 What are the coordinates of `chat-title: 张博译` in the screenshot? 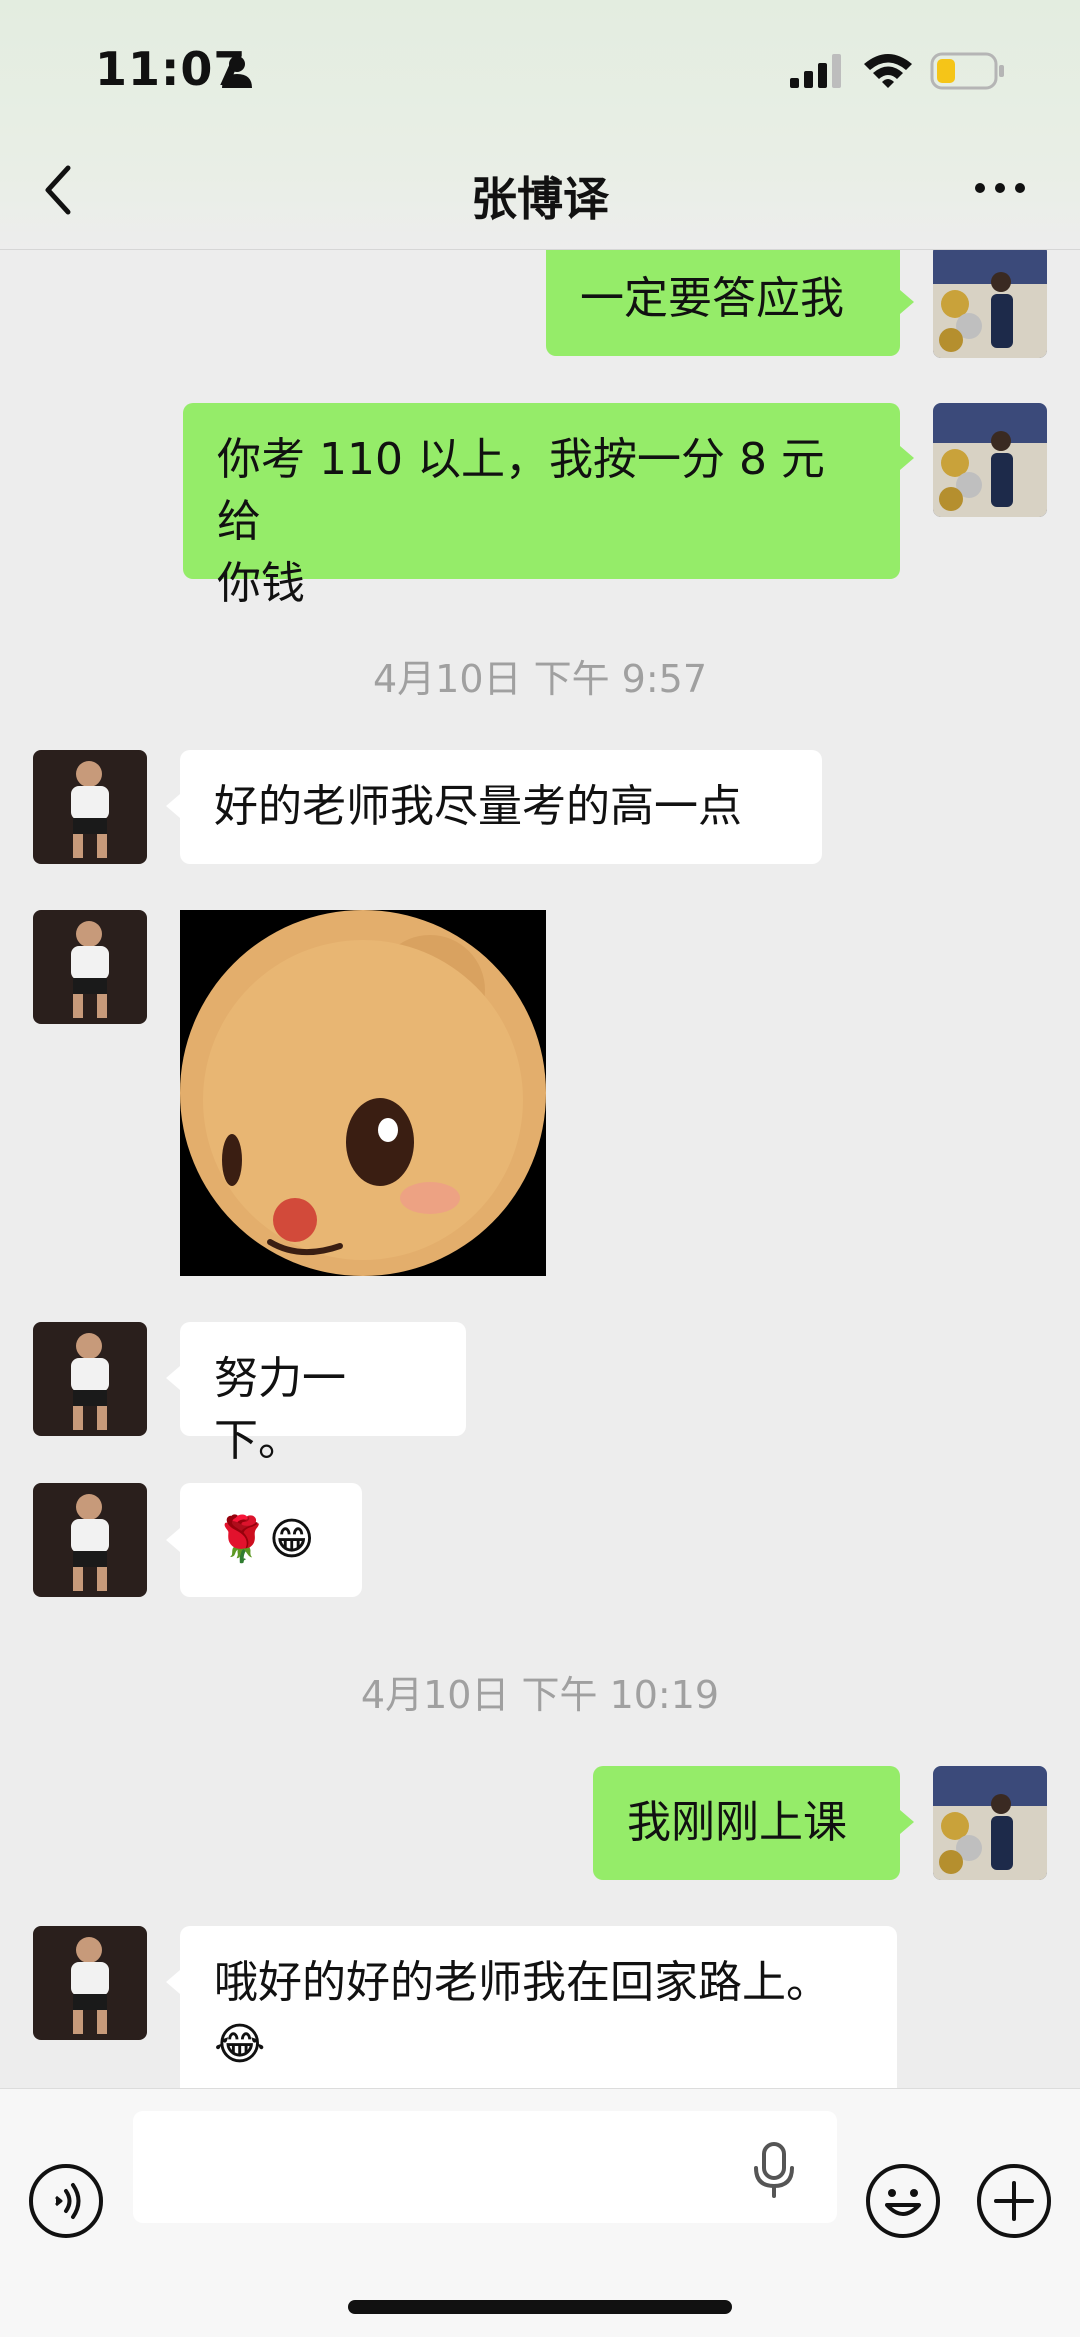 It's located at (540, 199).